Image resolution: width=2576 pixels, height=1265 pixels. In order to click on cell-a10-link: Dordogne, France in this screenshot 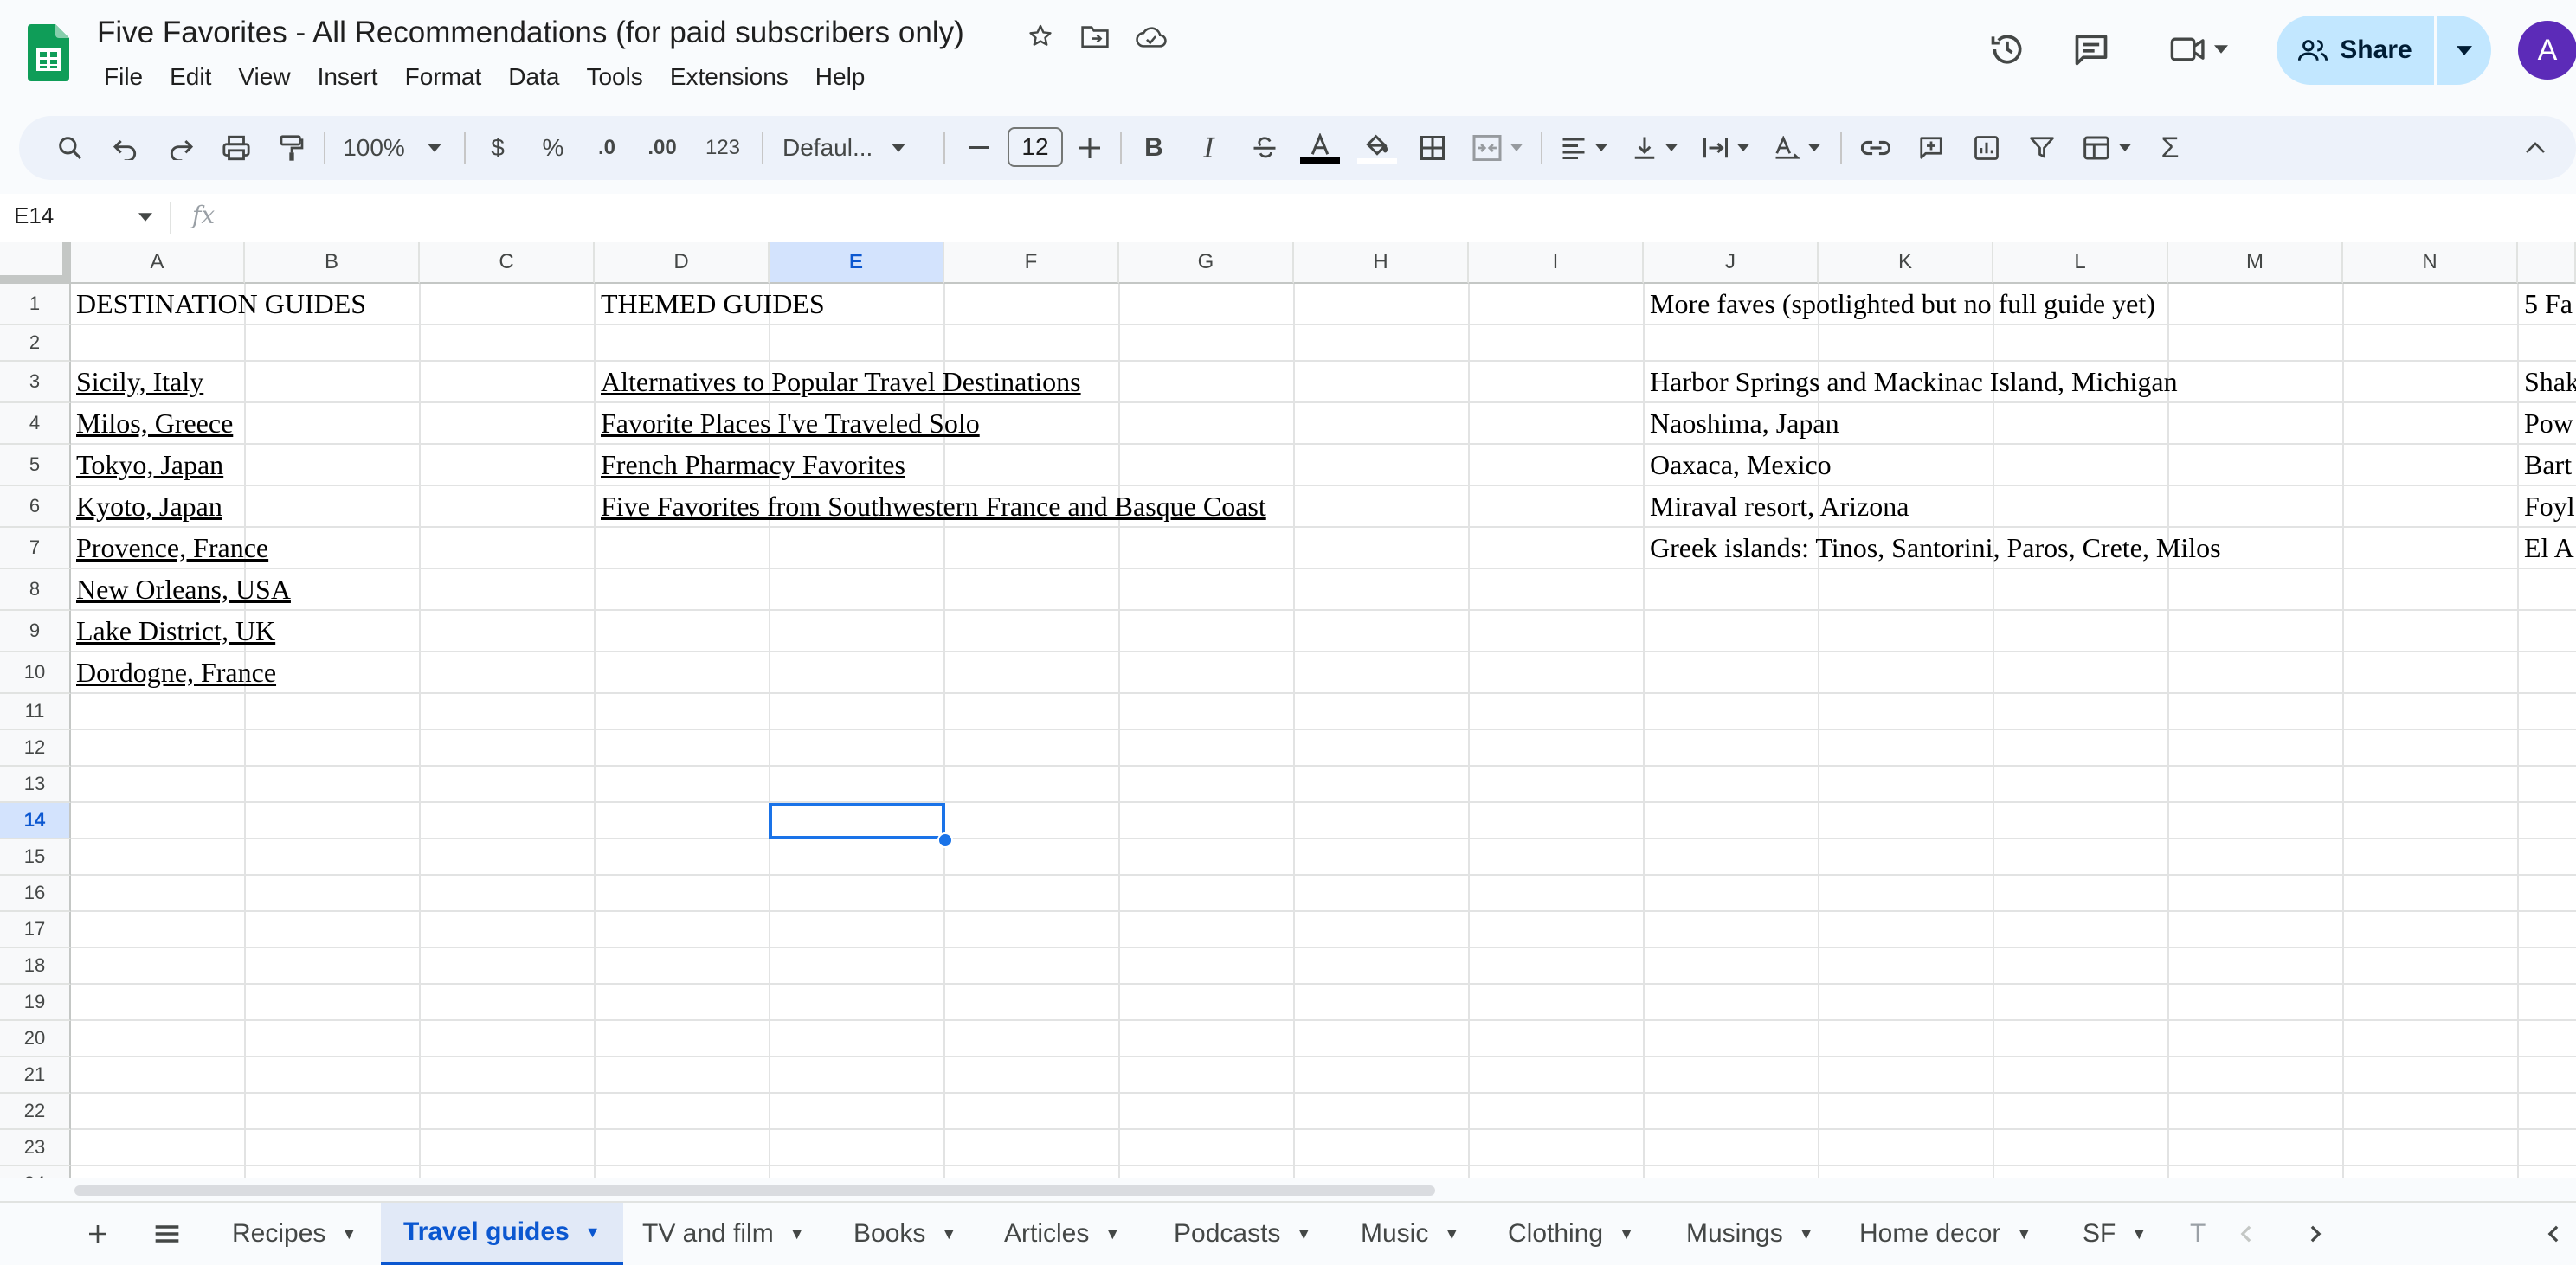, I will do `click(173, 672)`.